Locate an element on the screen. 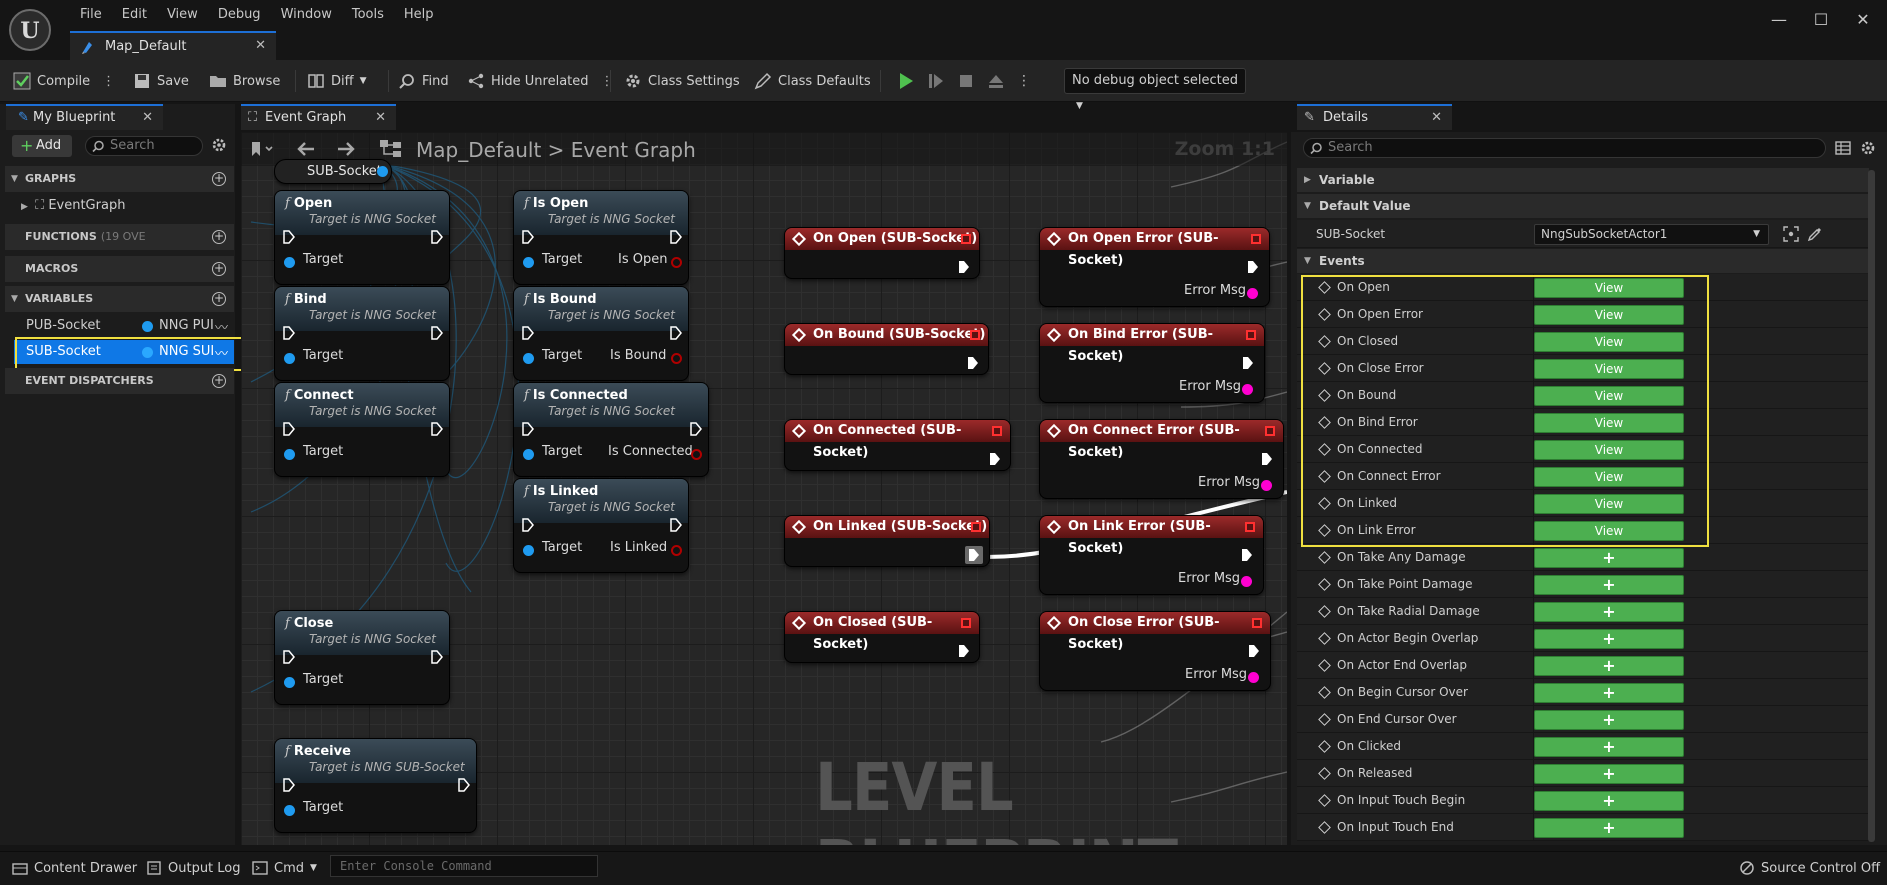 This screenshot has height=885, width=1887. play-options-icon: ⋮ is located at coordinates (1024, 81).